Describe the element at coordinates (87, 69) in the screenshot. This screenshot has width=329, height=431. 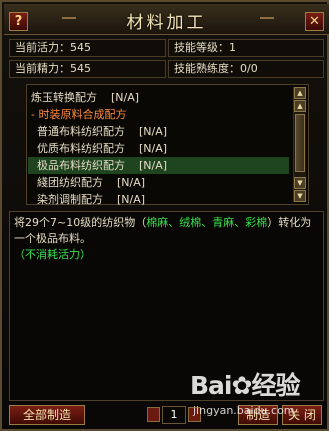
I see `current-energy: 当前精力：545` at that location.